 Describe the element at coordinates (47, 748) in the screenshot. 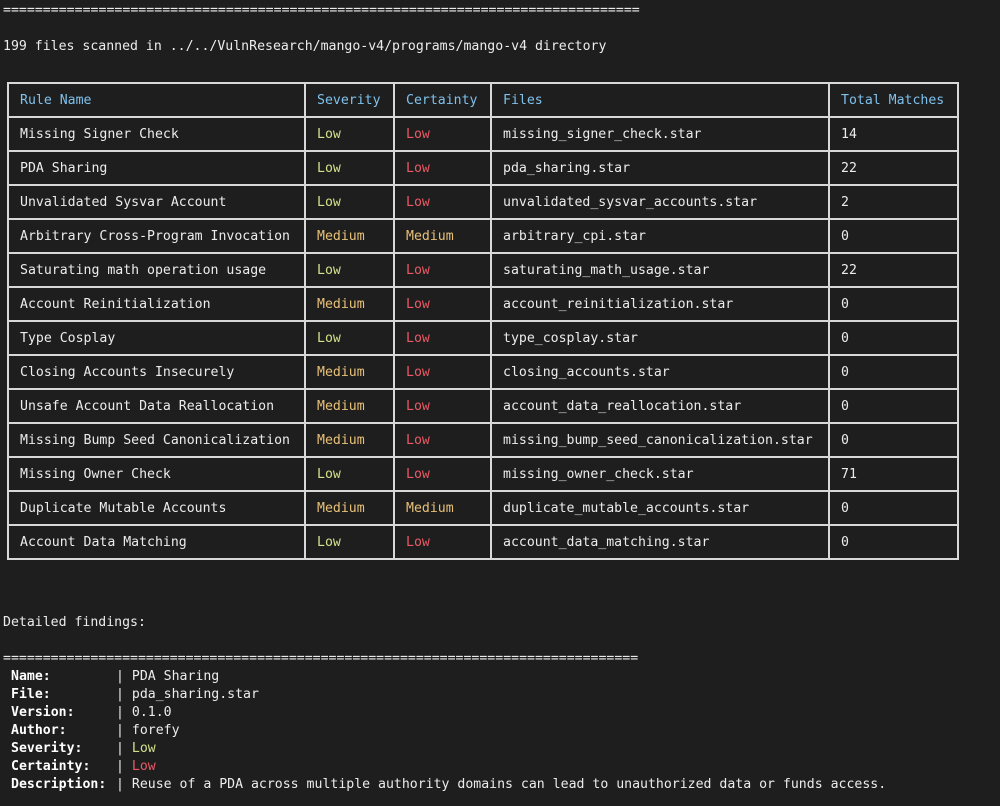

I see `detail-key: Severity:` at that location.